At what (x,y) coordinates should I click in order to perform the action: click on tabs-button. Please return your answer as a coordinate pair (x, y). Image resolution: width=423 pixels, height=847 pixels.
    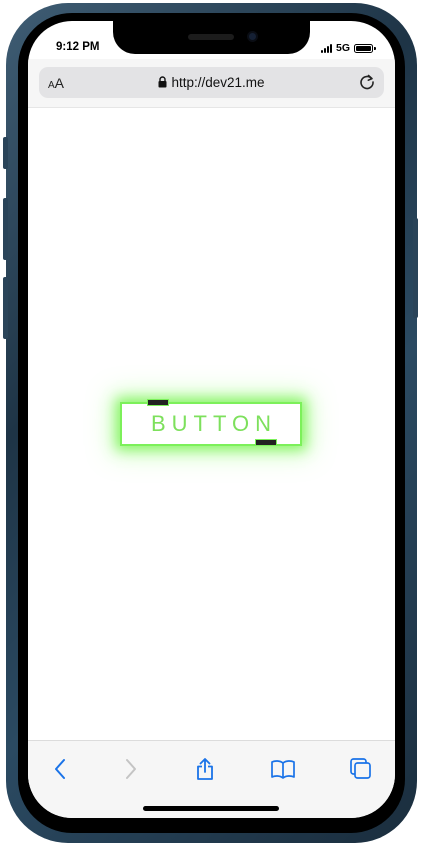
    Looking at the image, I should click on (361, 769).